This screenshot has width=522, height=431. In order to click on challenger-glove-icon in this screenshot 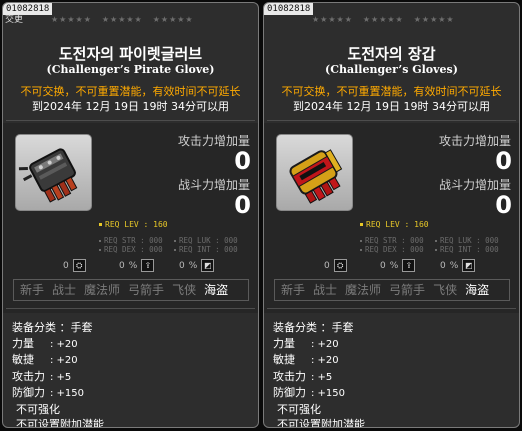, I will do `click(316, 176)`.